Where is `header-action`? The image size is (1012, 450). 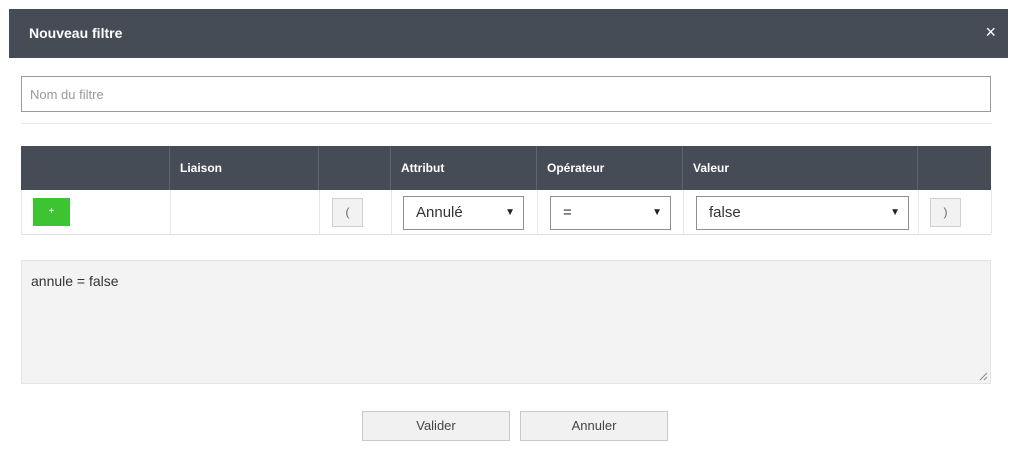
header-action is located at coordinates (95, 168).